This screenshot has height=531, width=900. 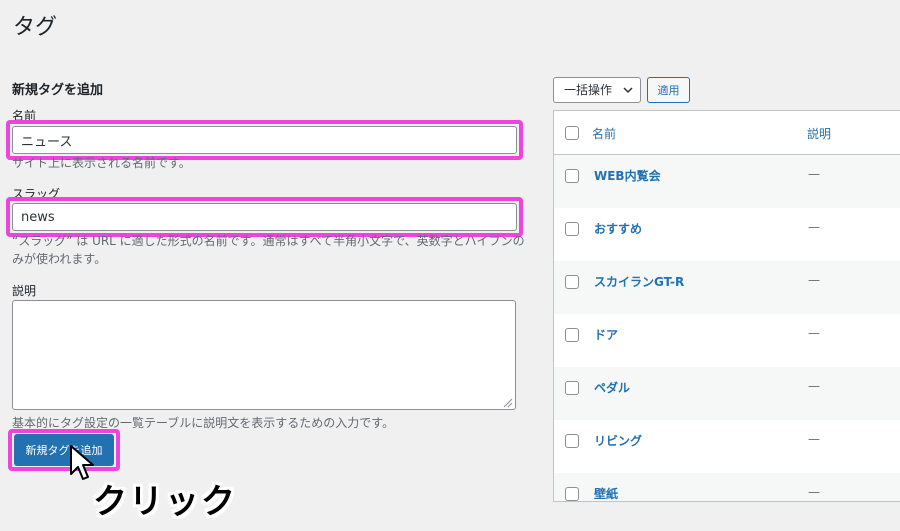 I want to click on select-all-checkbox, so click(x=572, y=133).